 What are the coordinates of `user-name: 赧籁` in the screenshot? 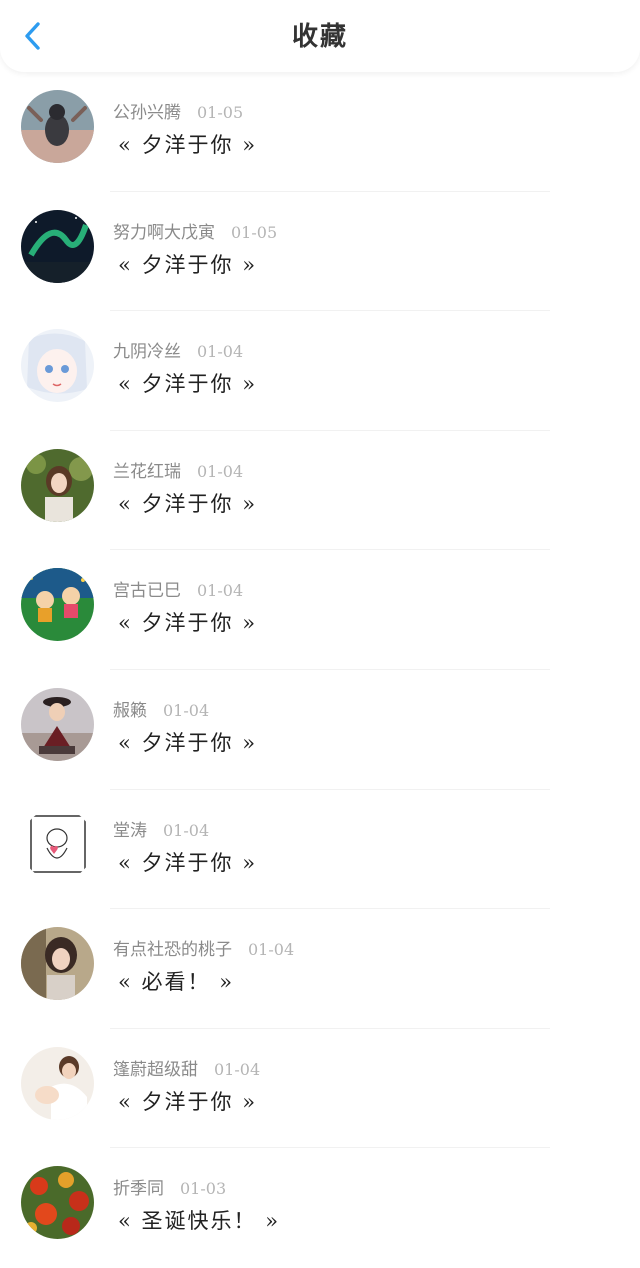 It's located at (130, 710).